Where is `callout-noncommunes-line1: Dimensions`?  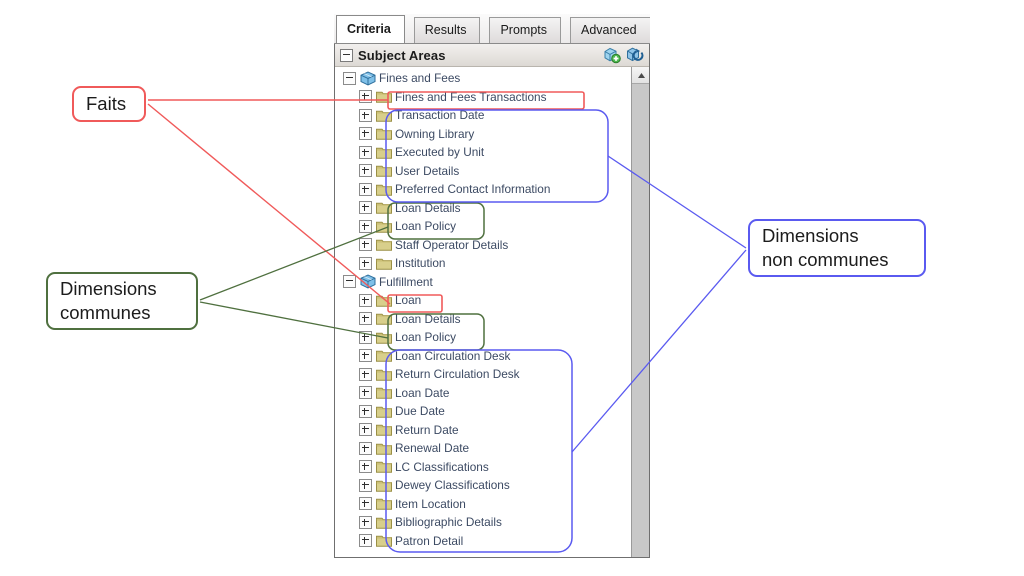 callout-noncommunes-line1: Dimensions is located at coordinates (810, 236).